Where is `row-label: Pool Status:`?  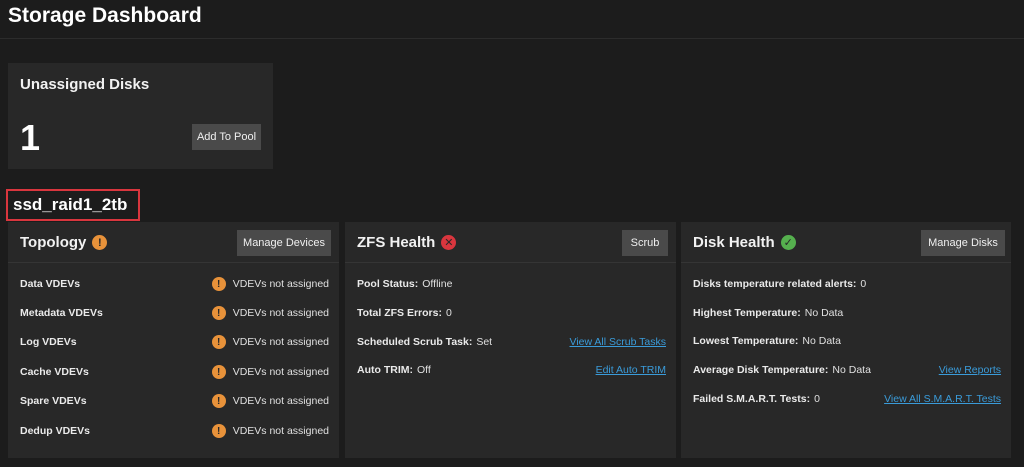 row-label: Pool Status: is located at coordinates (388, 284).